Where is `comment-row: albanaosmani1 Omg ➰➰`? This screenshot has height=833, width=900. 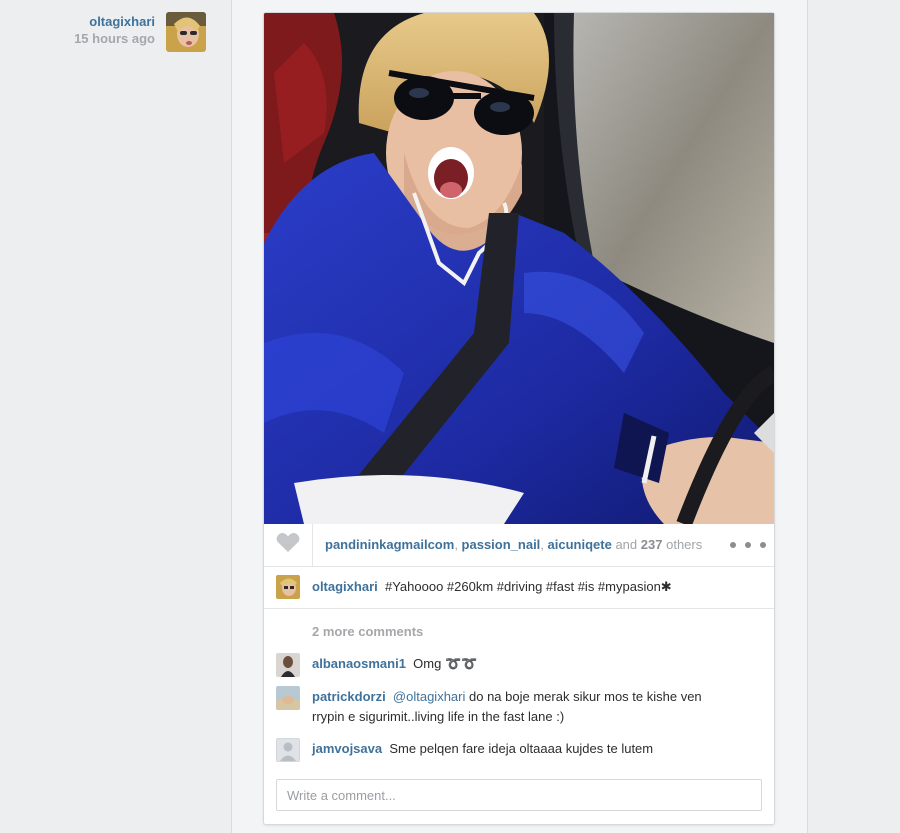 comment-row: albanaosmani1 Omg ➰➰ is located at coordinates (394, 664).